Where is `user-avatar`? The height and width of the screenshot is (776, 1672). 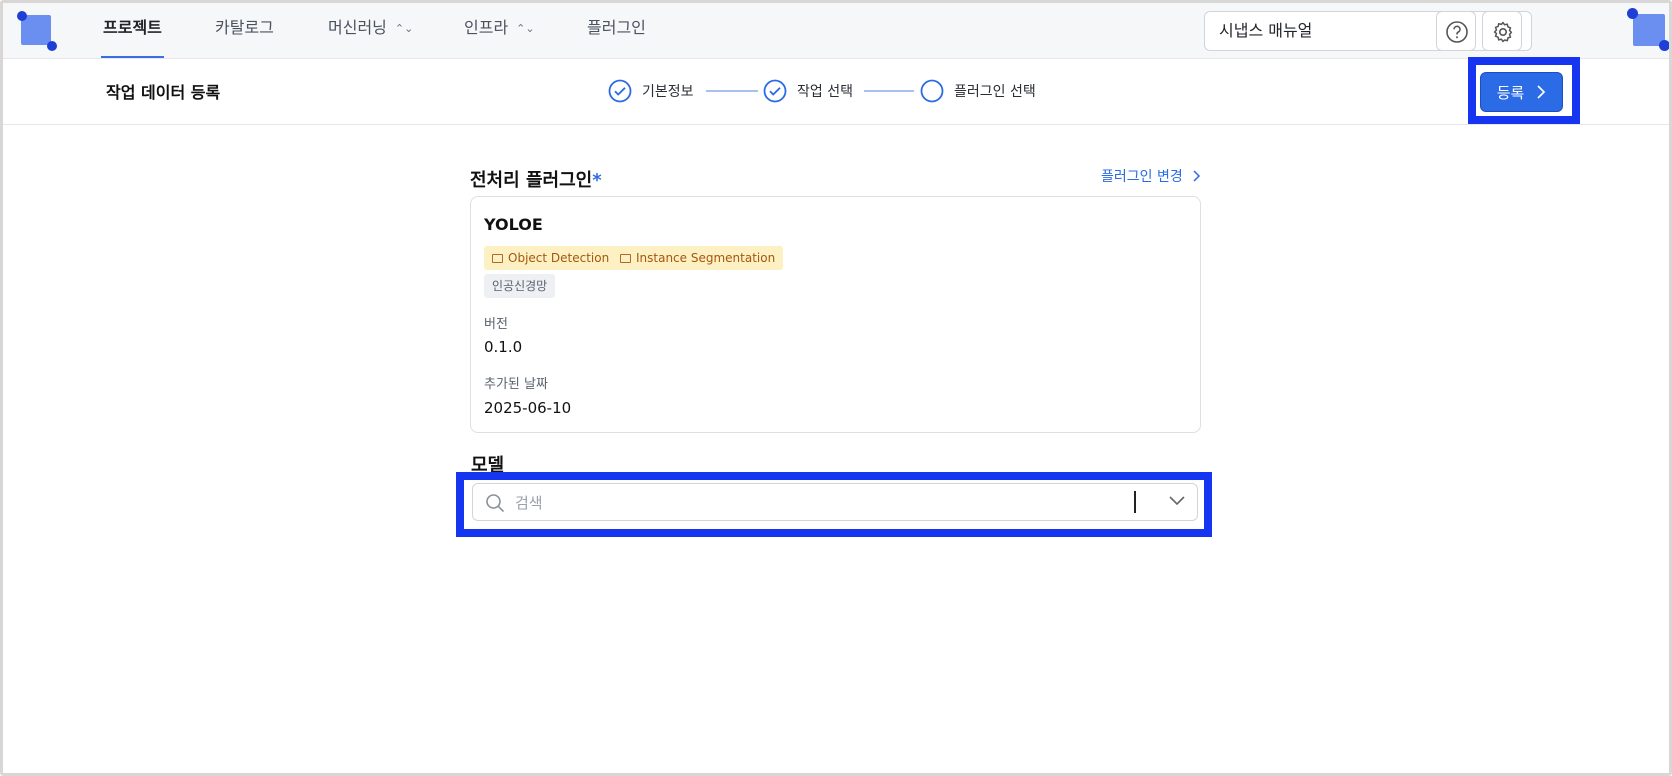
user-avatar is located at coordinates (1648, 29).